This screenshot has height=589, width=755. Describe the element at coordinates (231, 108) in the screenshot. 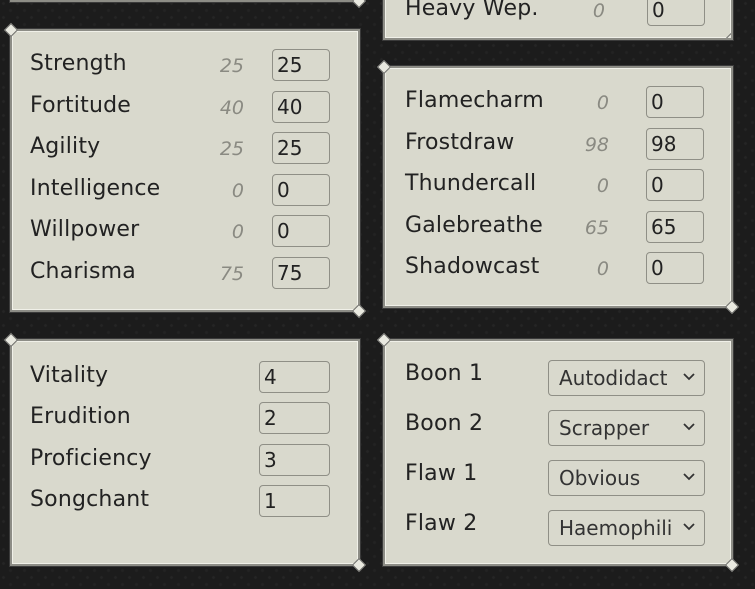

I see `attribute-base: 40` at that location.